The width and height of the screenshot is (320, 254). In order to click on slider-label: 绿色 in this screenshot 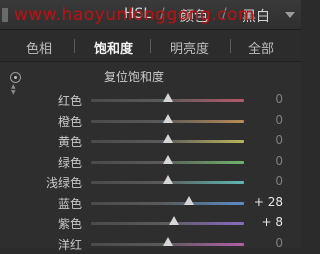, I will do `click(69, 162)`.